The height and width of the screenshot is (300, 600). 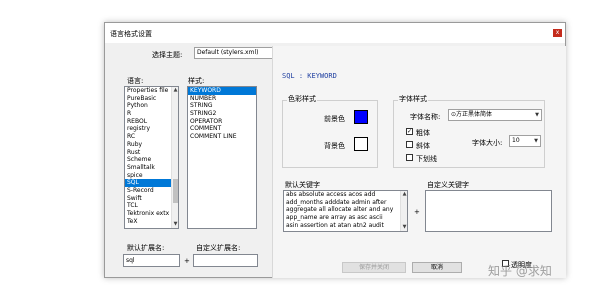 I want to click on save-close-button: 保存并关闭, so click(x=374, y=267).